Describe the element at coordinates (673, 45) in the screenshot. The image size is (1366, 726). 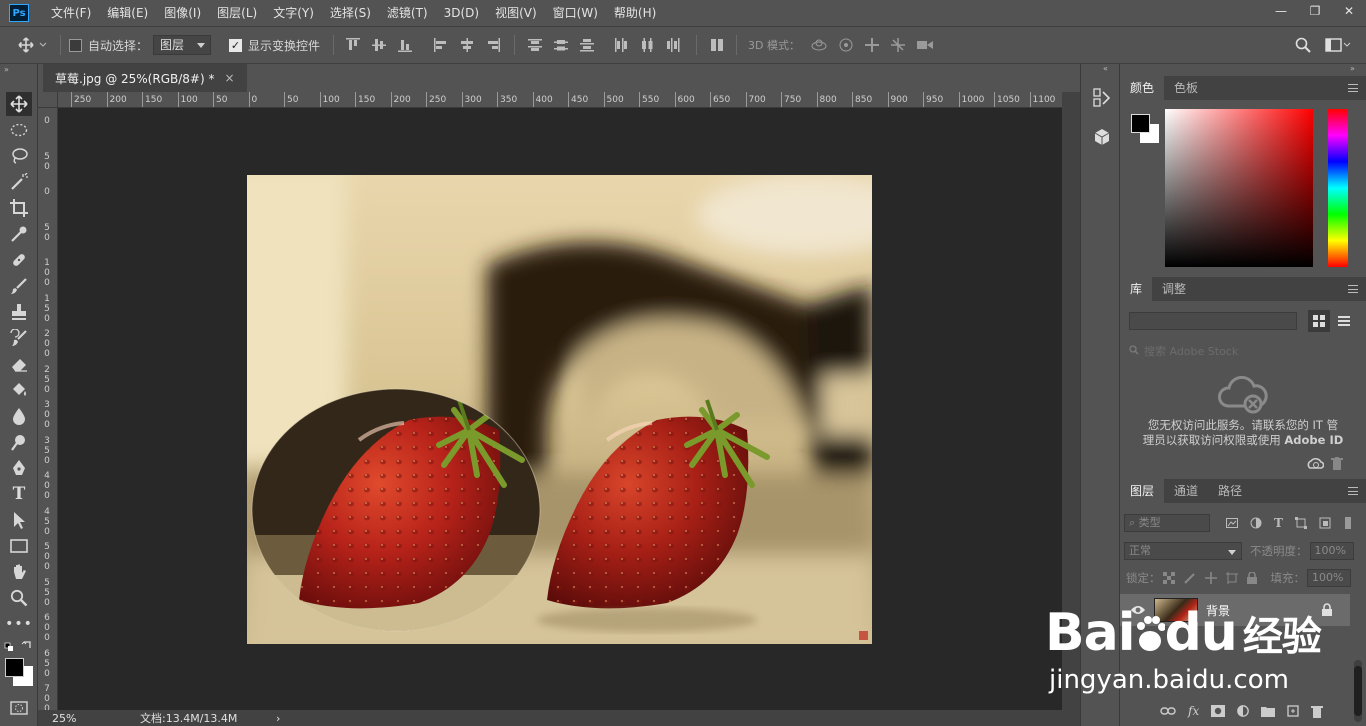
I see `distribute-right-icon` at that location.